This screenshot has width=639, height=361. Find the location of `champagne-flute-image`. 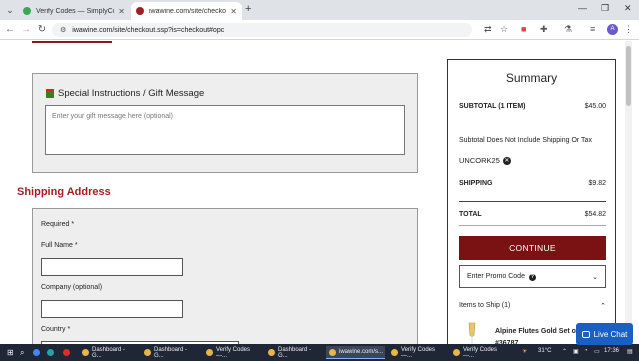

champagne-flute-image is located at coordinates (472, 333).